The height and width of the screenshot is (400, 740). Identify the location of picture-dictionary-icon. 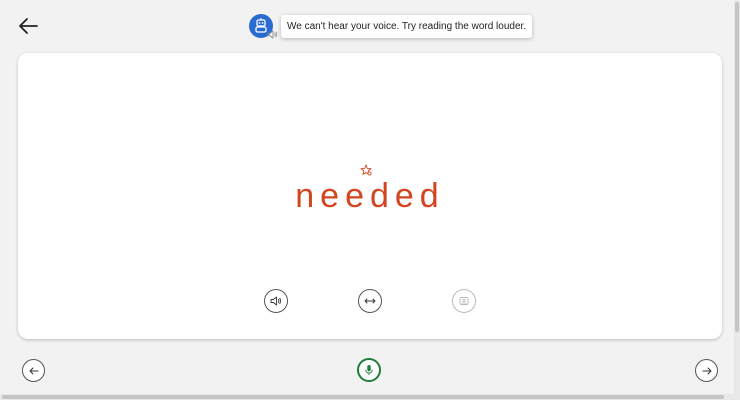
(464, 301).